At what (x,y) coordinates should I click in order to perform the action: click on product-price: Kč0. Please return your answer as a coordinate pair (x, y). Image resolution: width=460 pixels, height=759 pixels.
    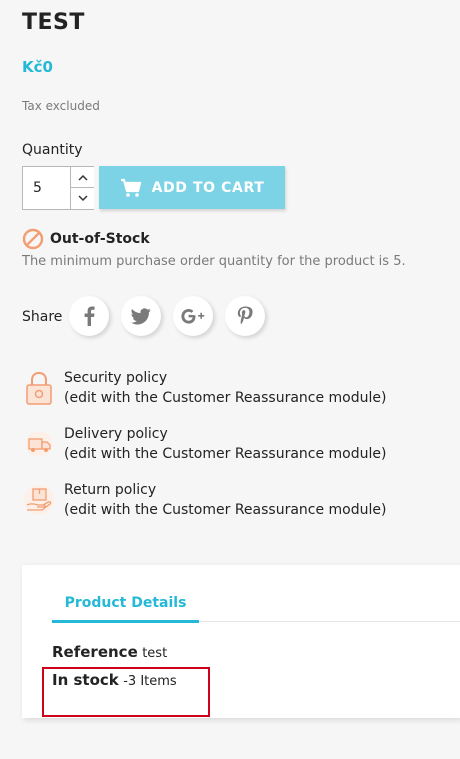
    Looking at the image, I should click on (37, 67).